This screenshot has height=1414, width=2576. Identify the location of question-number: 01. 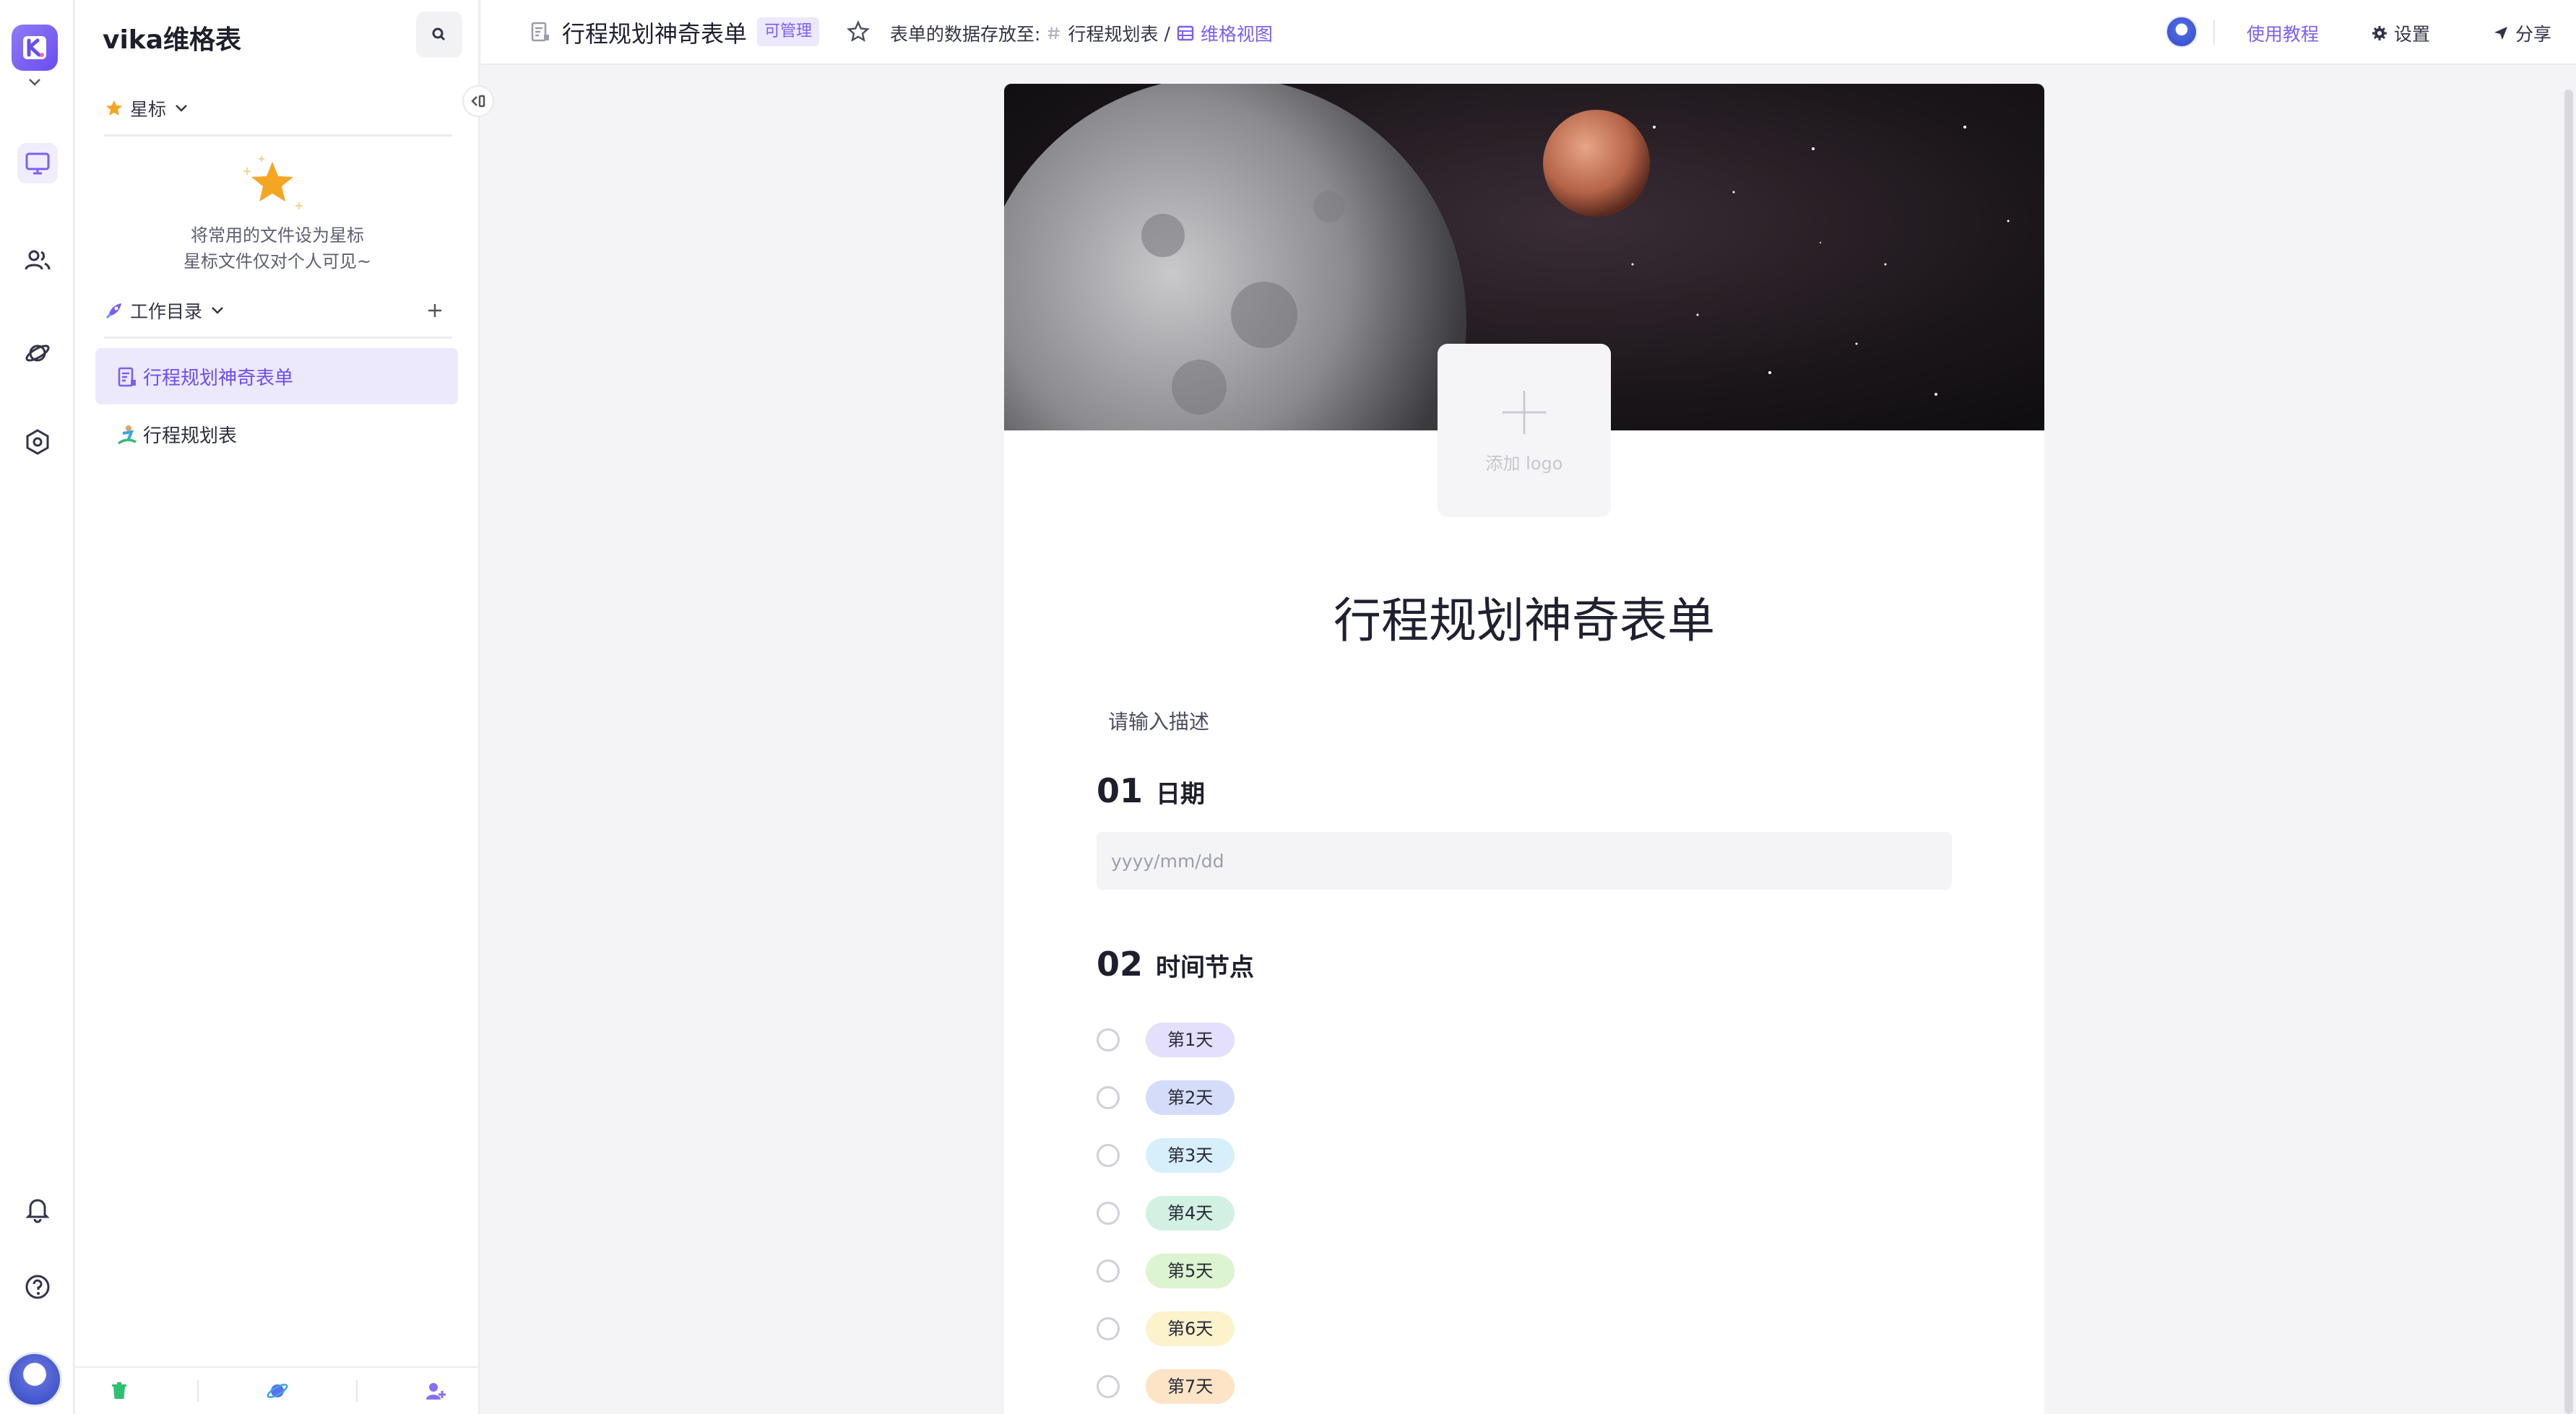
(1120, 790).